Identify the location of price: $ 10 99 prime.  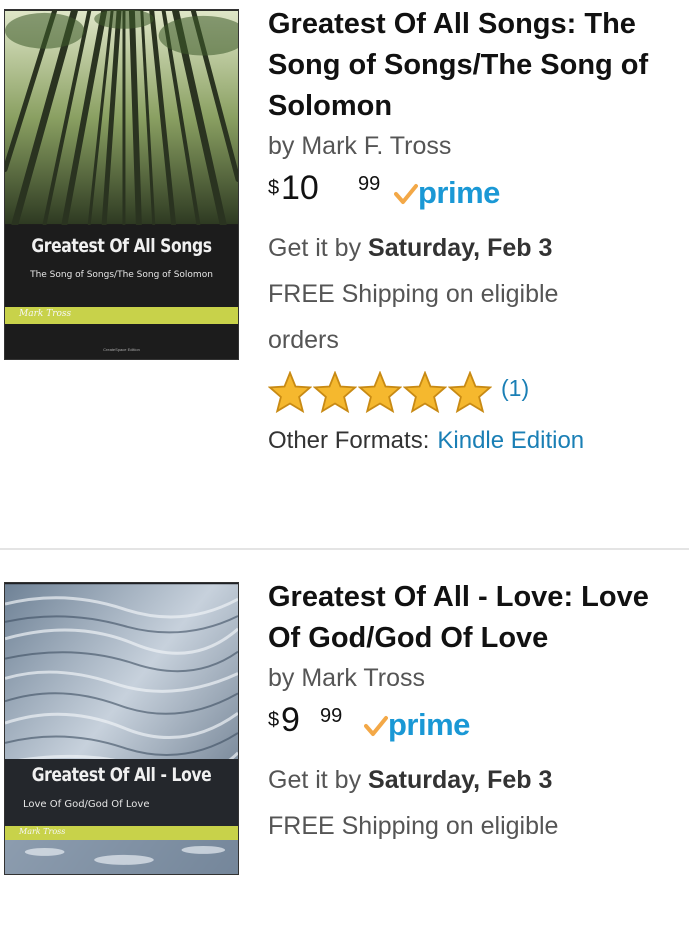
(478, 194).